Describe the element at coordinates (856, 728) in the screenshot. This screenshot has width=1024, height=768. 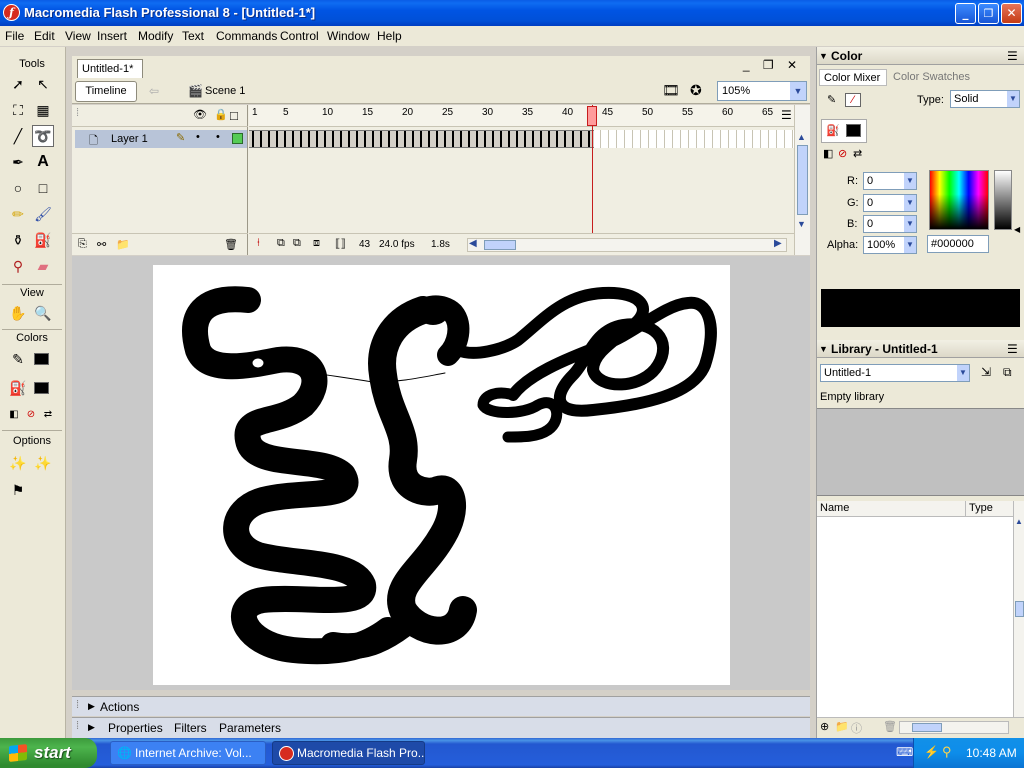
I see `properties-icon: ⓘ` at that location.